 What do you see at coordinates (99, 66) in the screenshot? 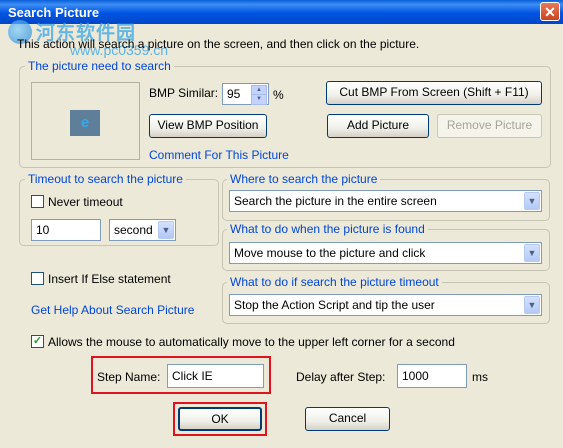
I see `picture-group-label: The picture need to search` at bounding box center [99, 66].